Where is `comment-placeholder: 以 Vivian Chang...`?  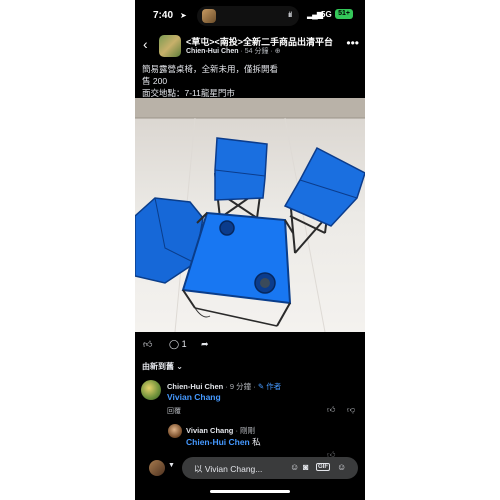
comment-placeholder: 以 Vivian Chang... is located at coordinates (228, 469).